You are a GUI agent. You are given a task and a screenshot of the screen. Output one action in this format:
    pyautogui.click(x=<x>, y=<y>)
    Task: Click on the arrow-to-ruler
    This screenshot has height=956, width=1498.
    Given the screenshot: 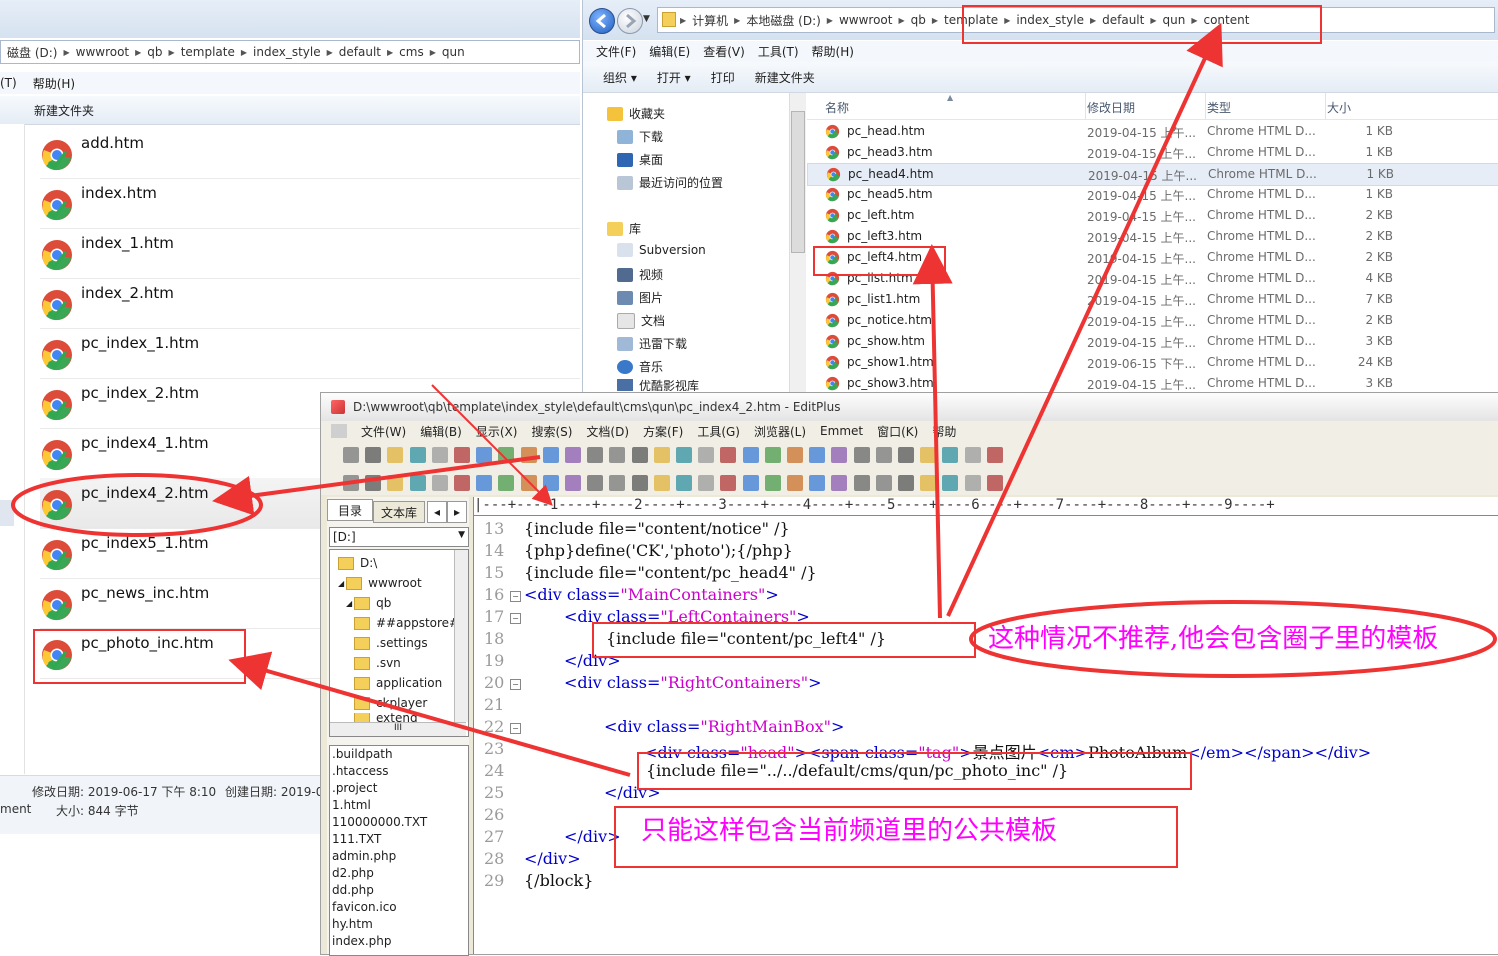 What is the action you would take?
    pyautogui.click(x=492, y=445)
    